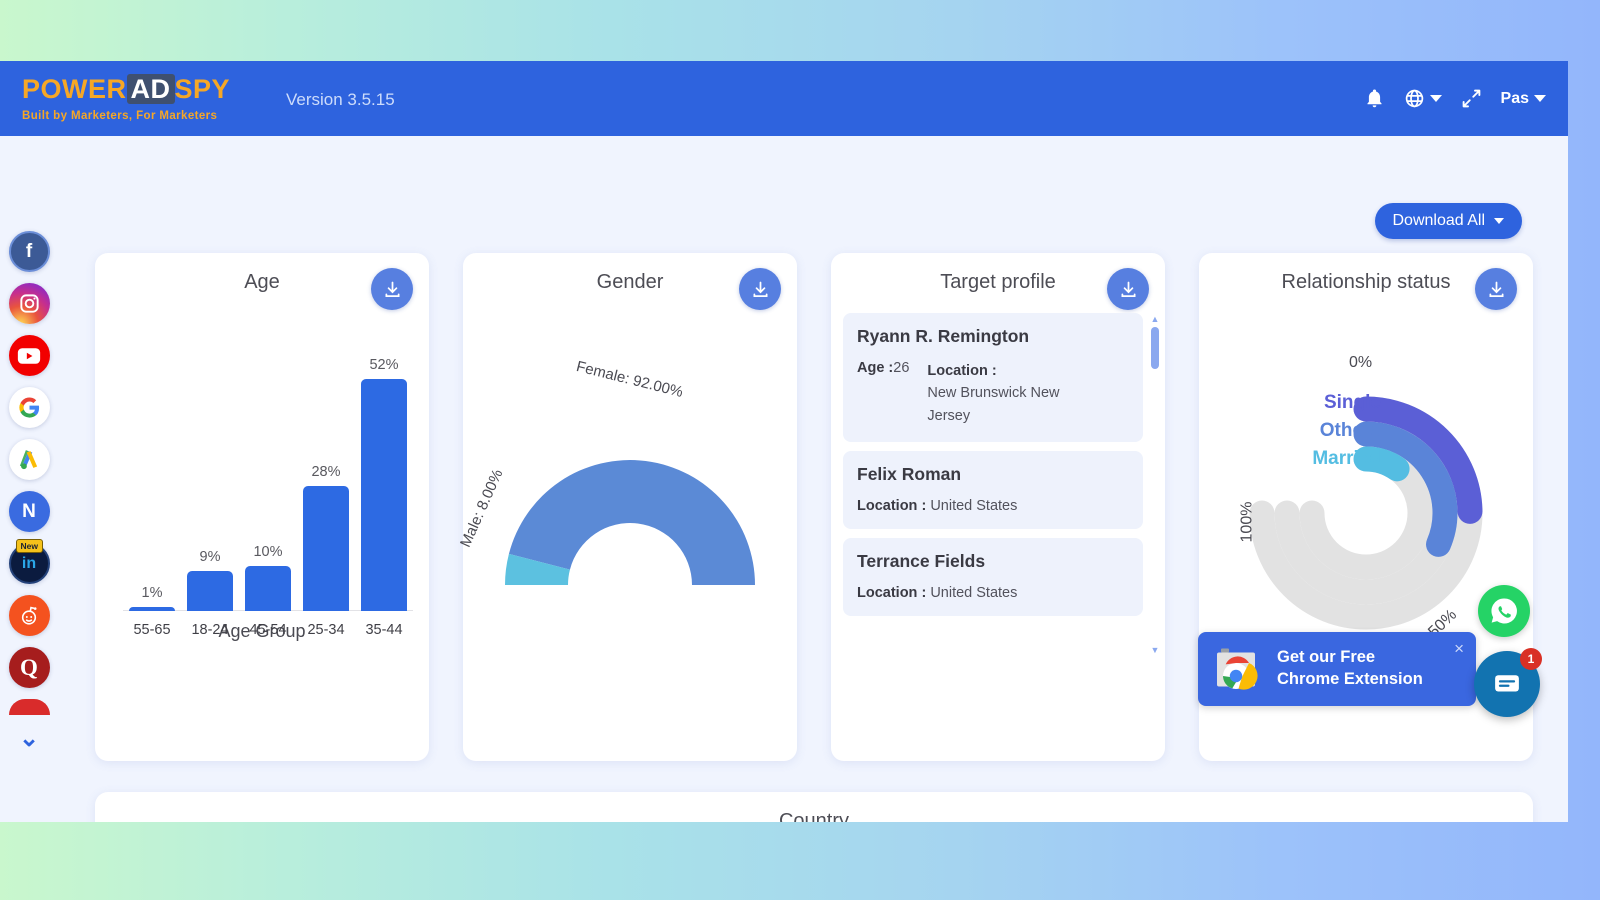 The image size is (1600, 900). What do you see at coordinates (326, 630) in the screenshot?
I see `bar-category-label: 25-34` at bounding box center [326, 630].